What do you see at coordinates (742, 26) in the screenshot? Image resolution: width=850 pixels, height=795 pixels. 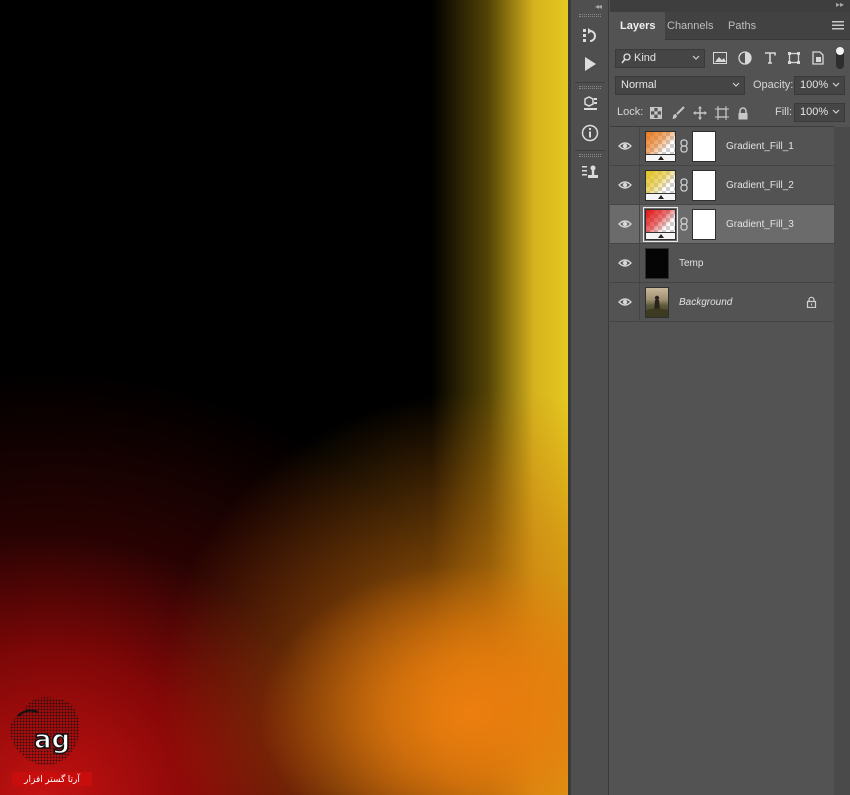 I see `tab-paths: Paths` at bounding box center [742, 26].